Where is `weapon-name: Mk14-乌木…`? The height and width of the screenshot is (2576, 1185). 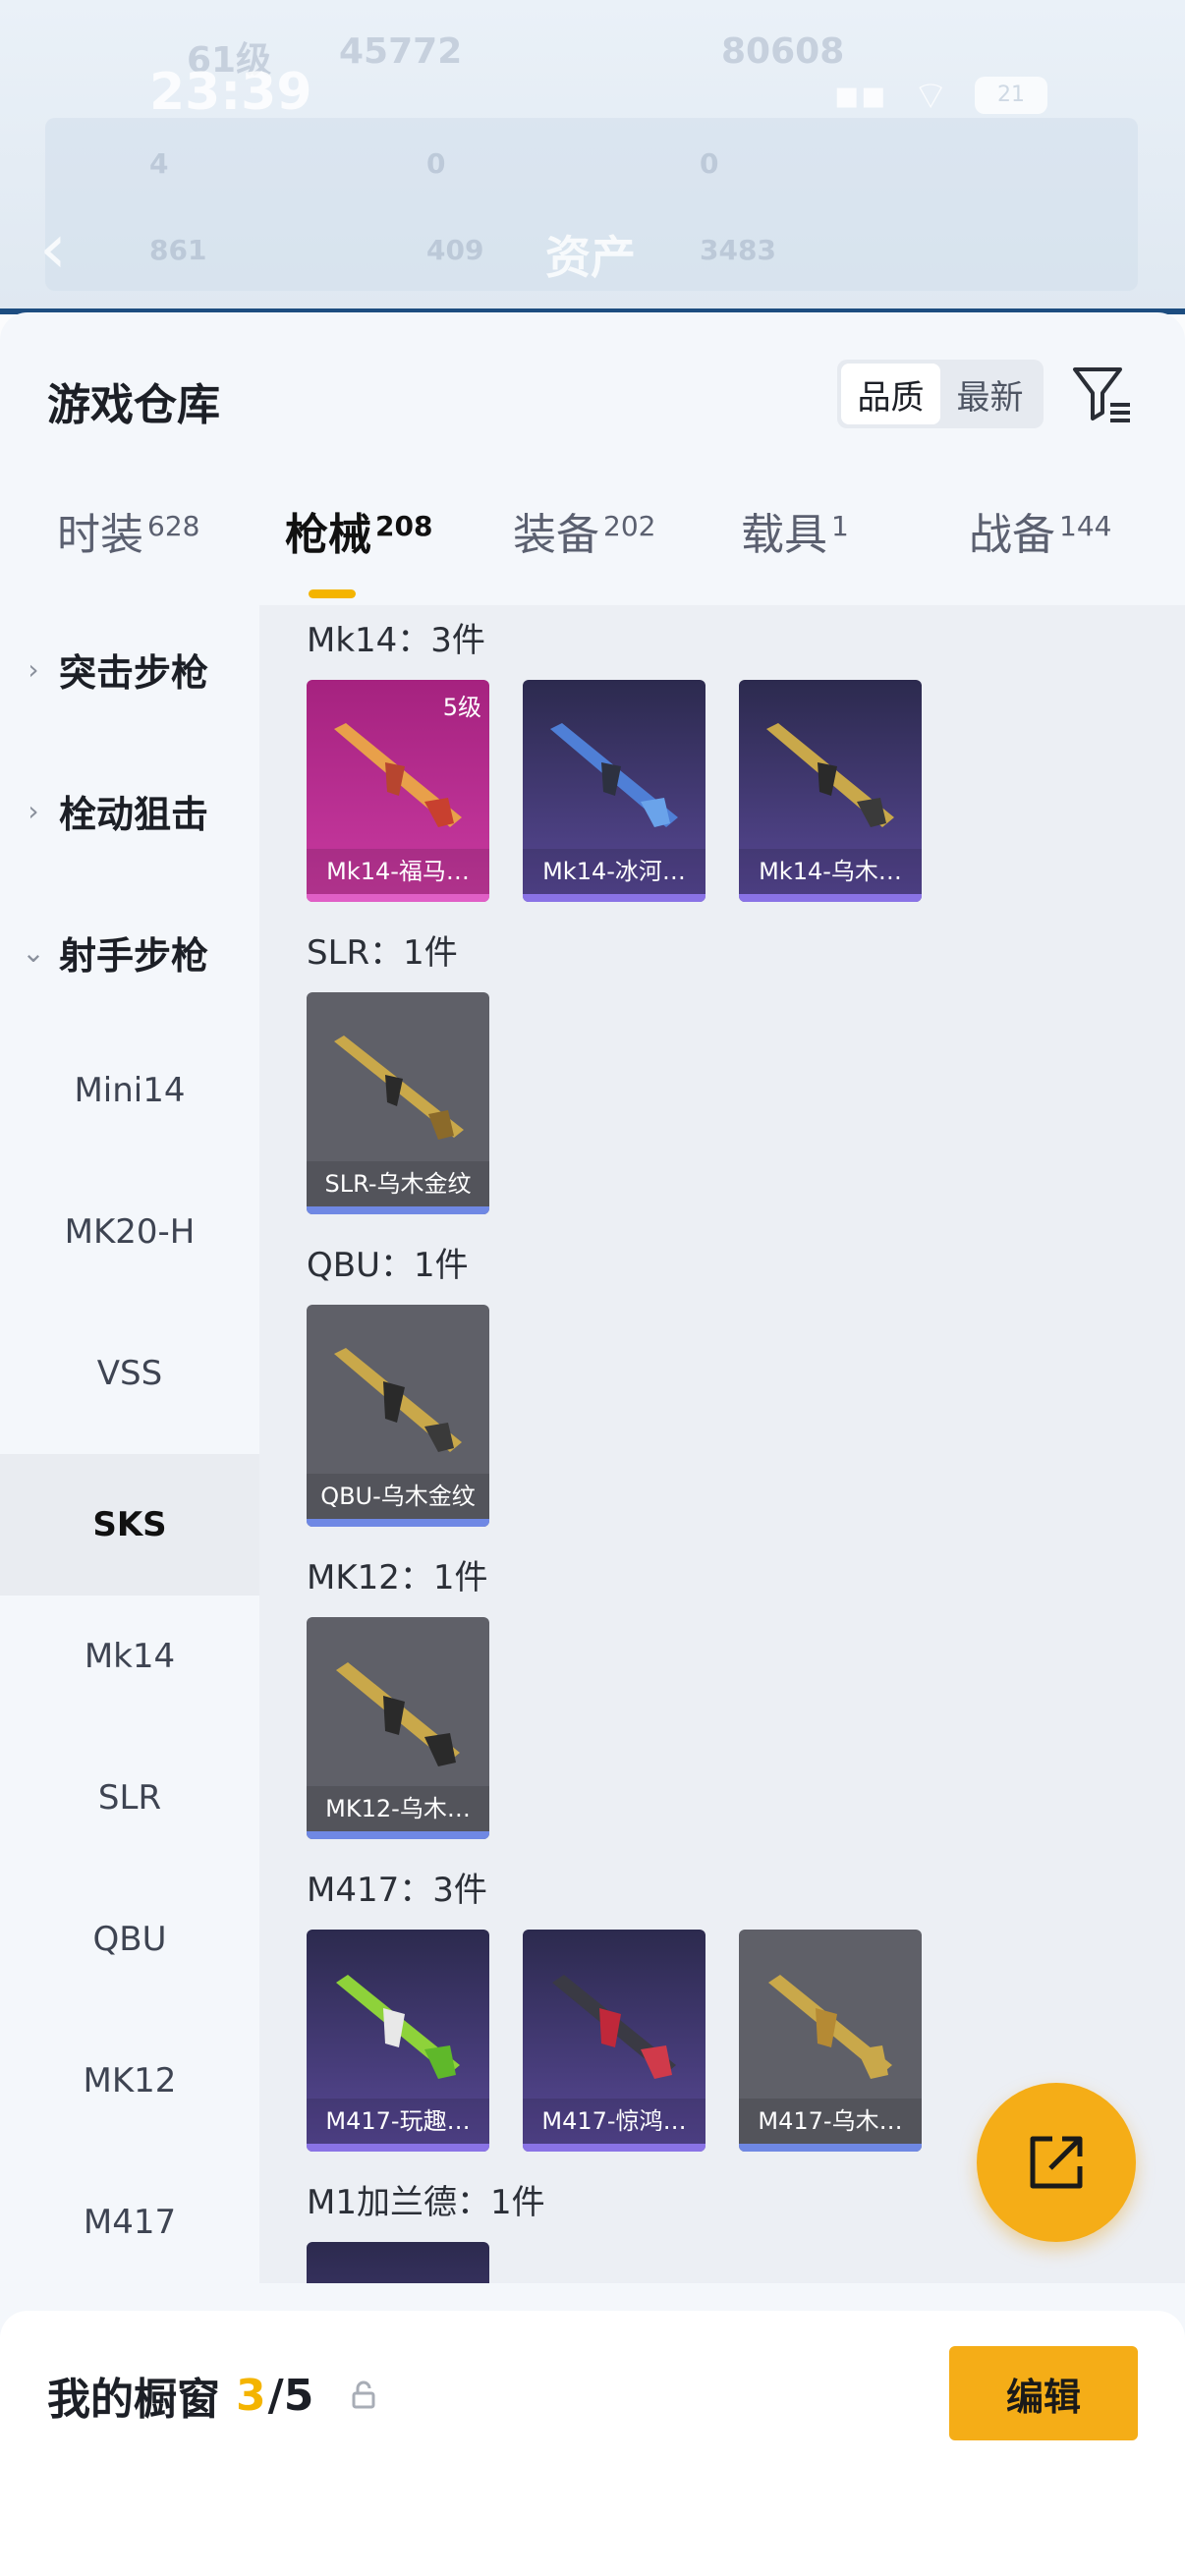
weapon-name: Mk14-乌木… is located at coordinates (831, 871).